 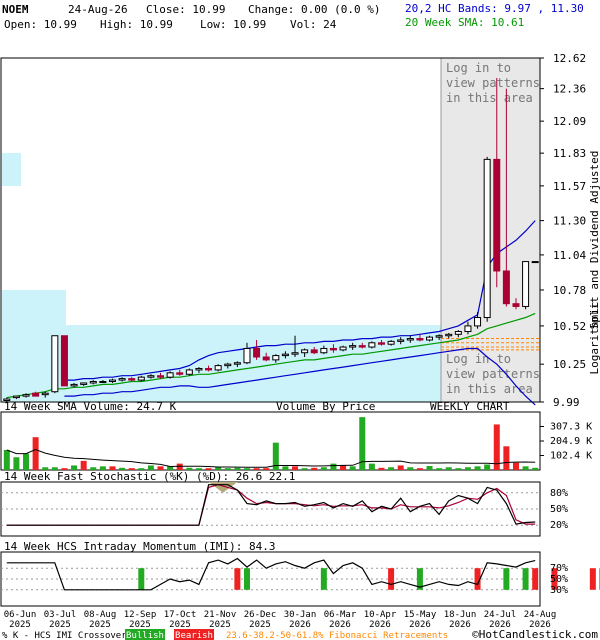 I want to click on price-axis-label: 12.36, so click(x=569, y=89).